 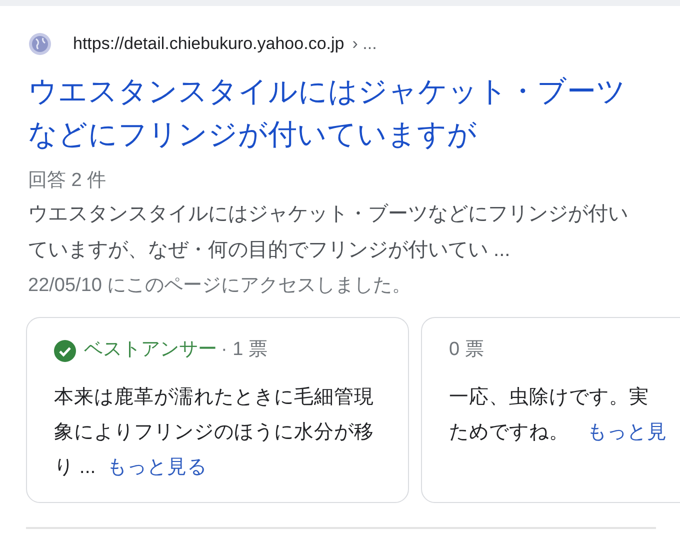 What do you see at coordinates (68, 180) in the screenshot?
I see `answer-count: 回答 2 件` at bounding box center [68, 180].